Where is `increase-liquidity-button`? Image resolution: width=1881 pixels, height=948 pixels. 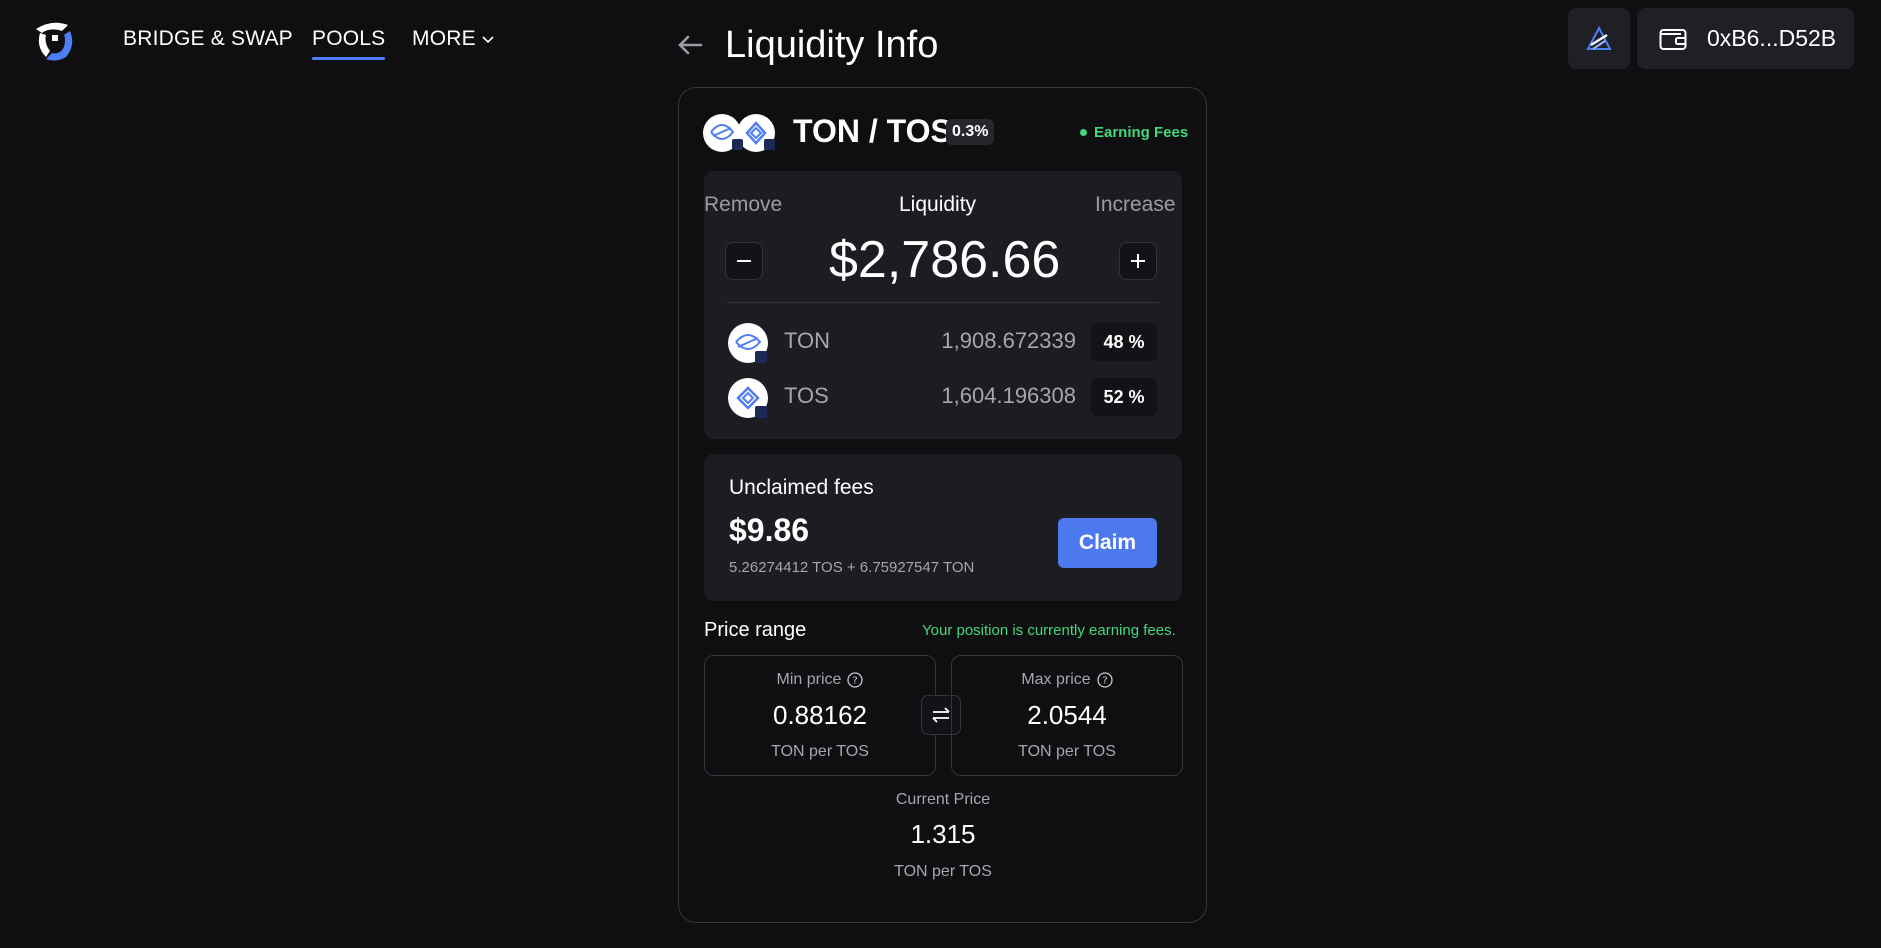
increase-liquidity-button is located at coordinates (1138, 261).